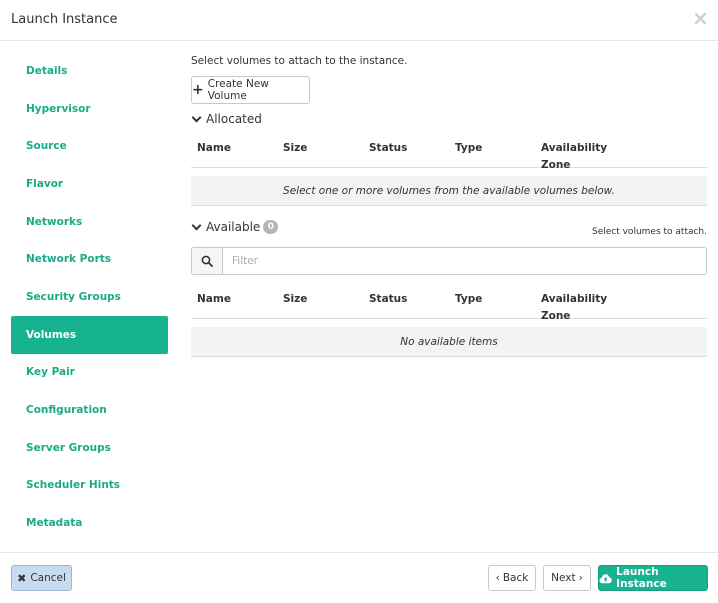 The width and height of the screenshot is (718, 603). Describe the element at coordinates (89, 222) in the screenshot. I see `sidebar-item-networks: Networks` at that location.